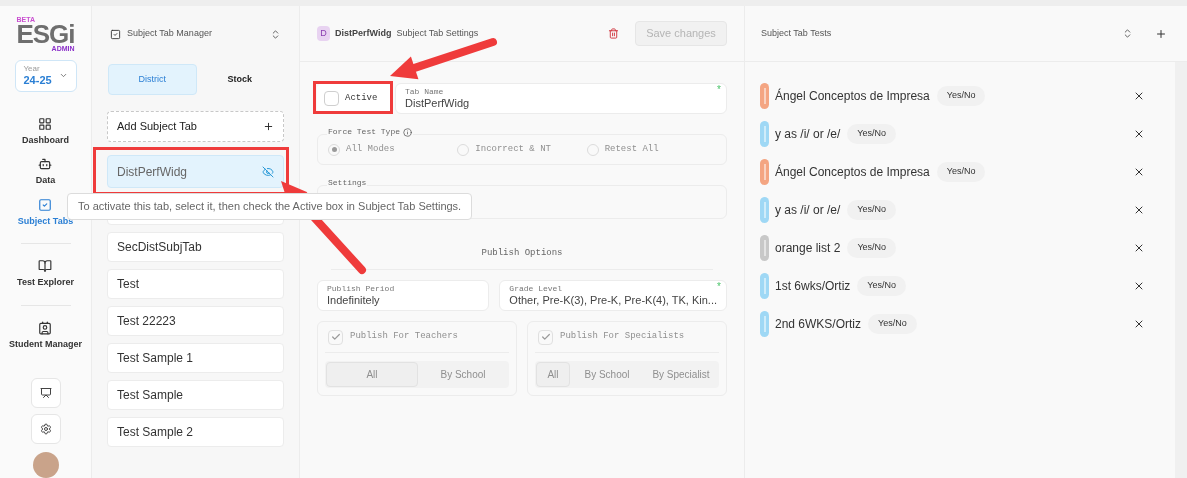  Describe the element at coordinates (347, 183) in the screenshot. I see `group-label: Settings` at that location.